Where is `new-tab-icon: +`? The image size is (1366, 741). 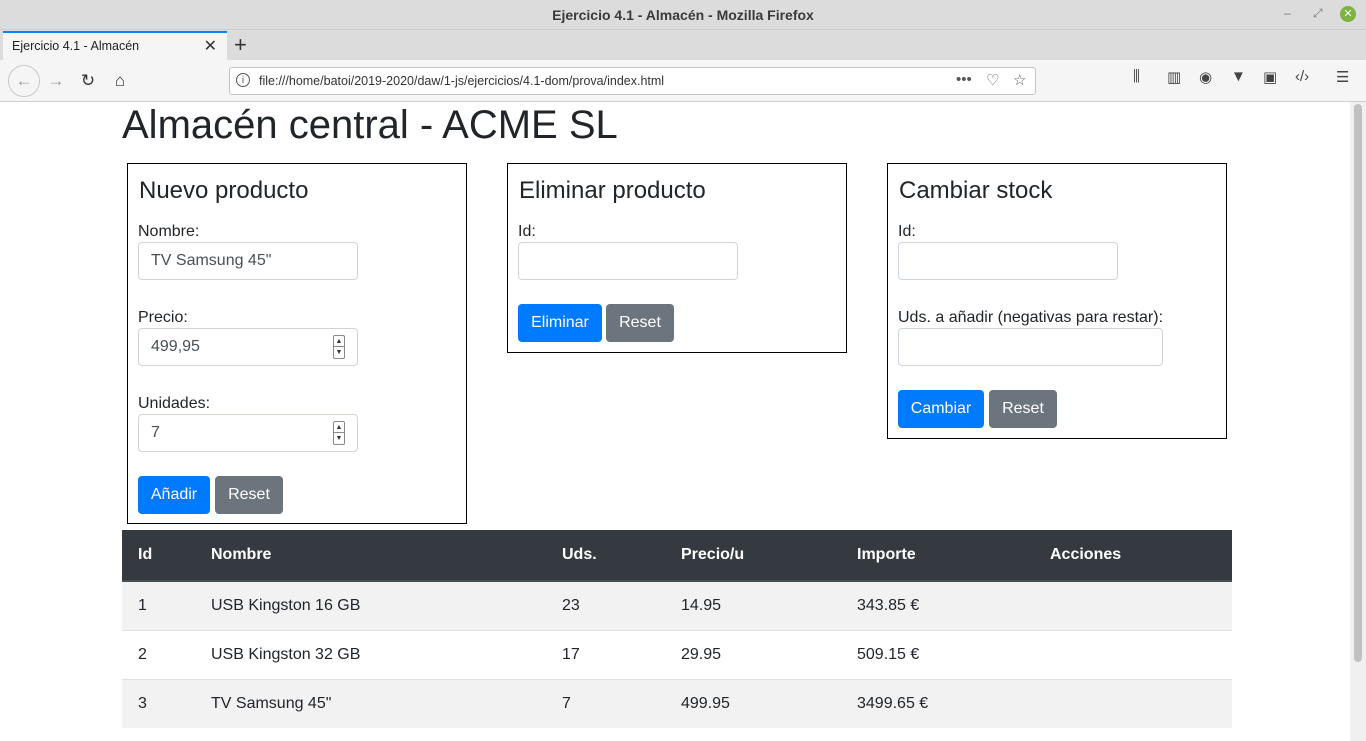
new-tab-icon: + is located at coordinates (240, 45).